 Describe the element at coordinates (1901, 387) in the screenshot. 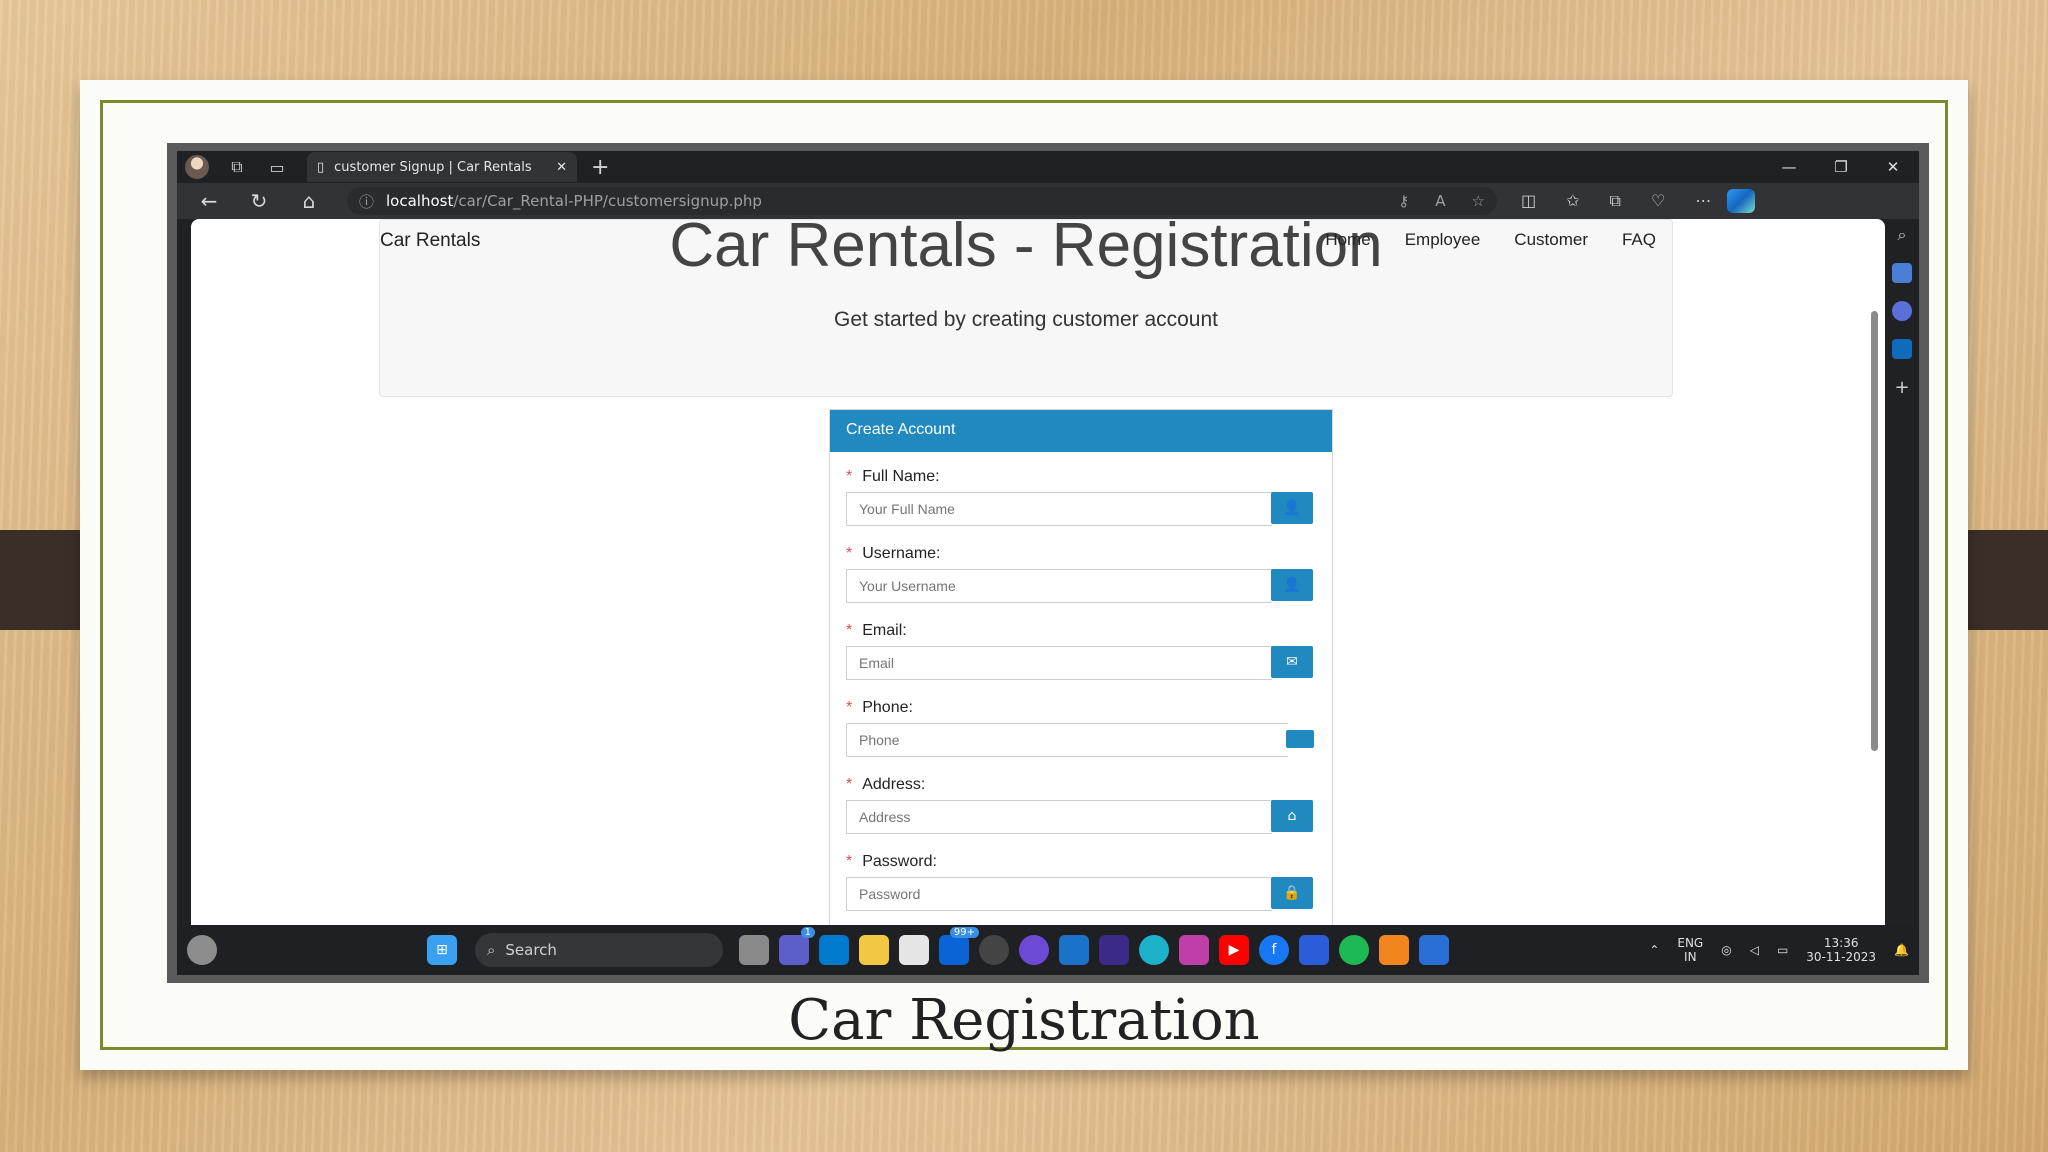

I see `add-icon: +` at that location.